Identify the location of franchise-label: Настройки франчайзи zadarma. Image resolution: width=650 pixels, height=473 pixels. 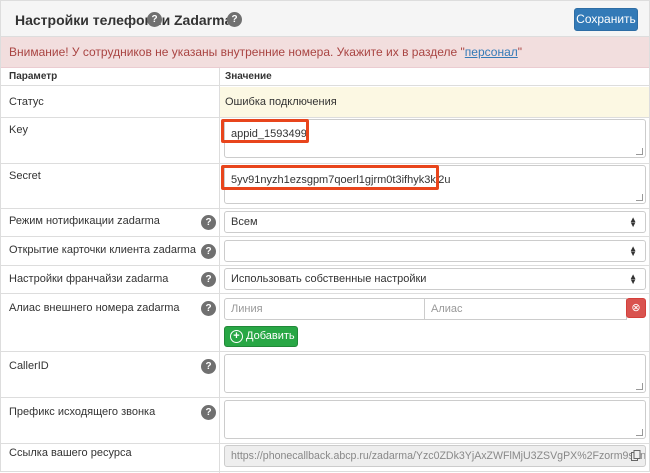
(89, 279).